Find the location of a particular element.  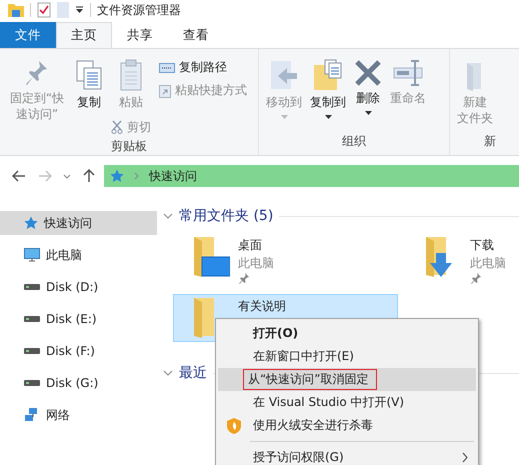

address-text: 快速访问 is located at coordinates (173, 176).